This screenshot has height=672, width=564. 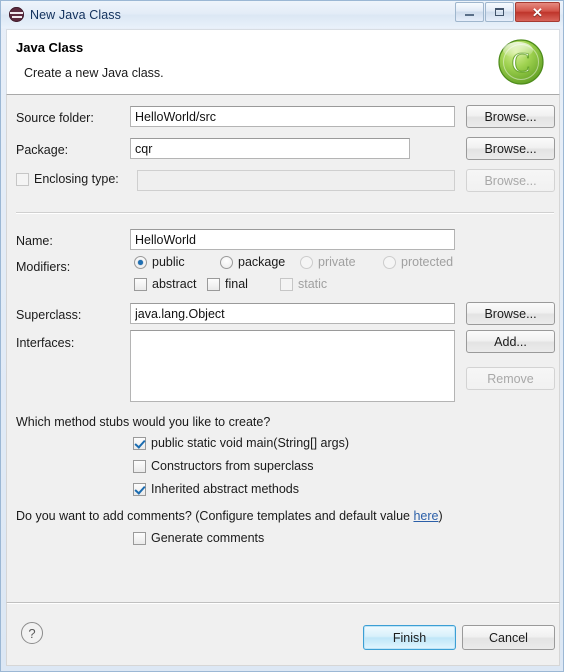 I want to click on interfaces-remove-button: Remove, so click(x=510, y=378).